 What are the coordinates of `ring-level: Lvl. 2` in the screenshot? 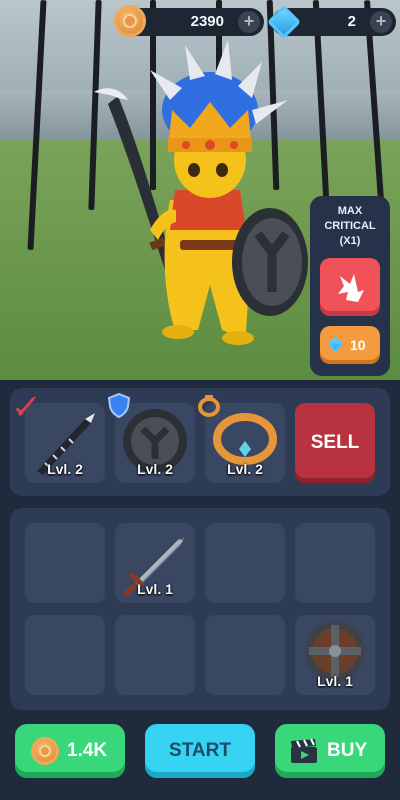 It's located at (245, 469).